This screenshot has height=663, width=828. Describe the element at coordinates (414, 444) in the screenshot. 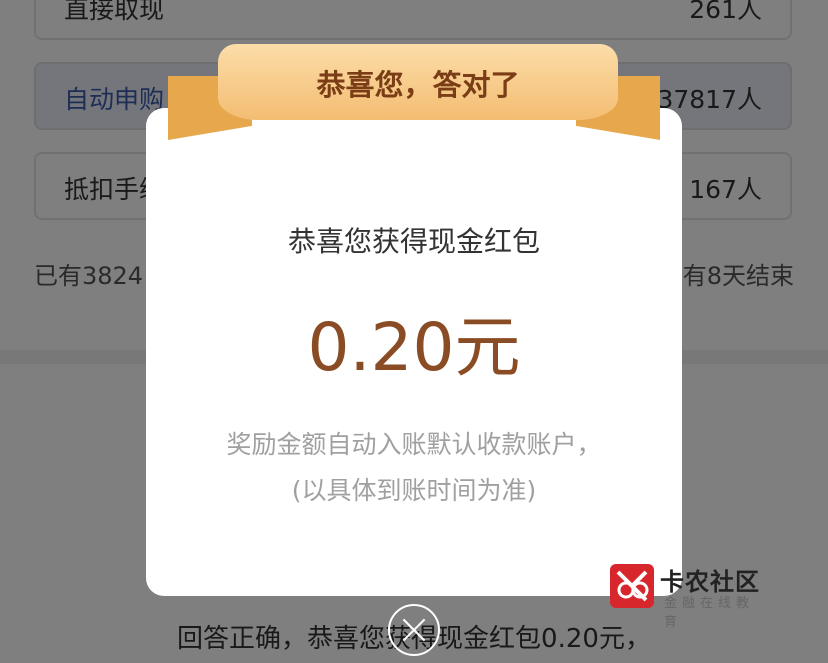

I see `reward-note-line1: 奖励金额自动入账默认收款账户，` at that location.